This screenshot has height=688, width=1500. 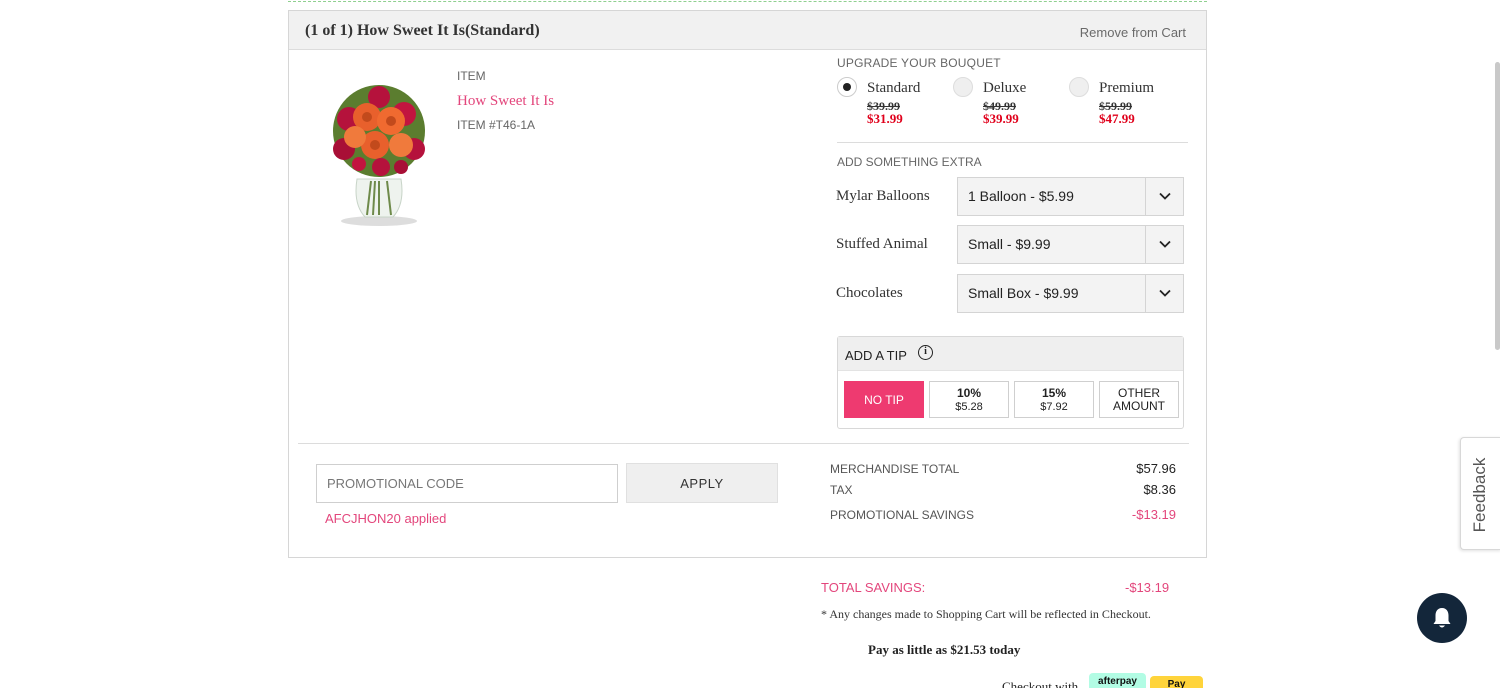 What do you see at coordinates (841, 490) in the screenshot?
I see `tax-label: TAX` at bounding box center [841, 490].